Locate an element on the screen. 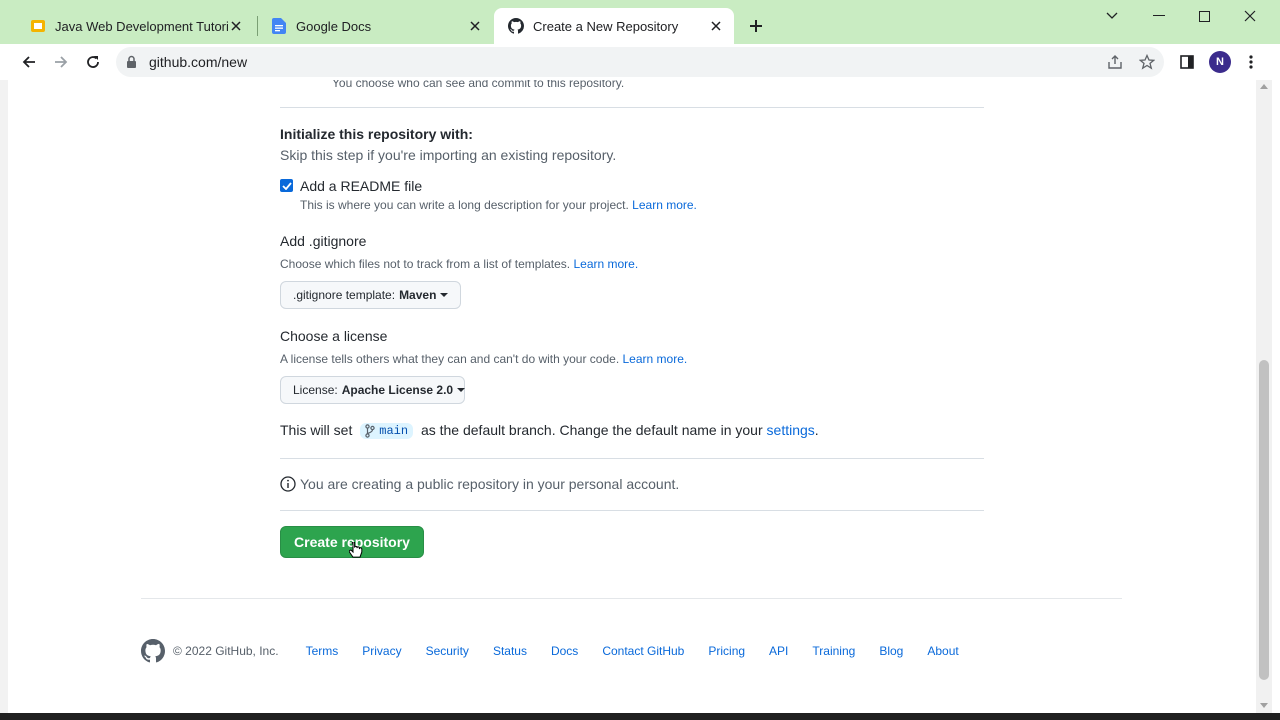 This screenshot has width=1280, height=720. page-scrollbar is located at coordinates (1264, 396).